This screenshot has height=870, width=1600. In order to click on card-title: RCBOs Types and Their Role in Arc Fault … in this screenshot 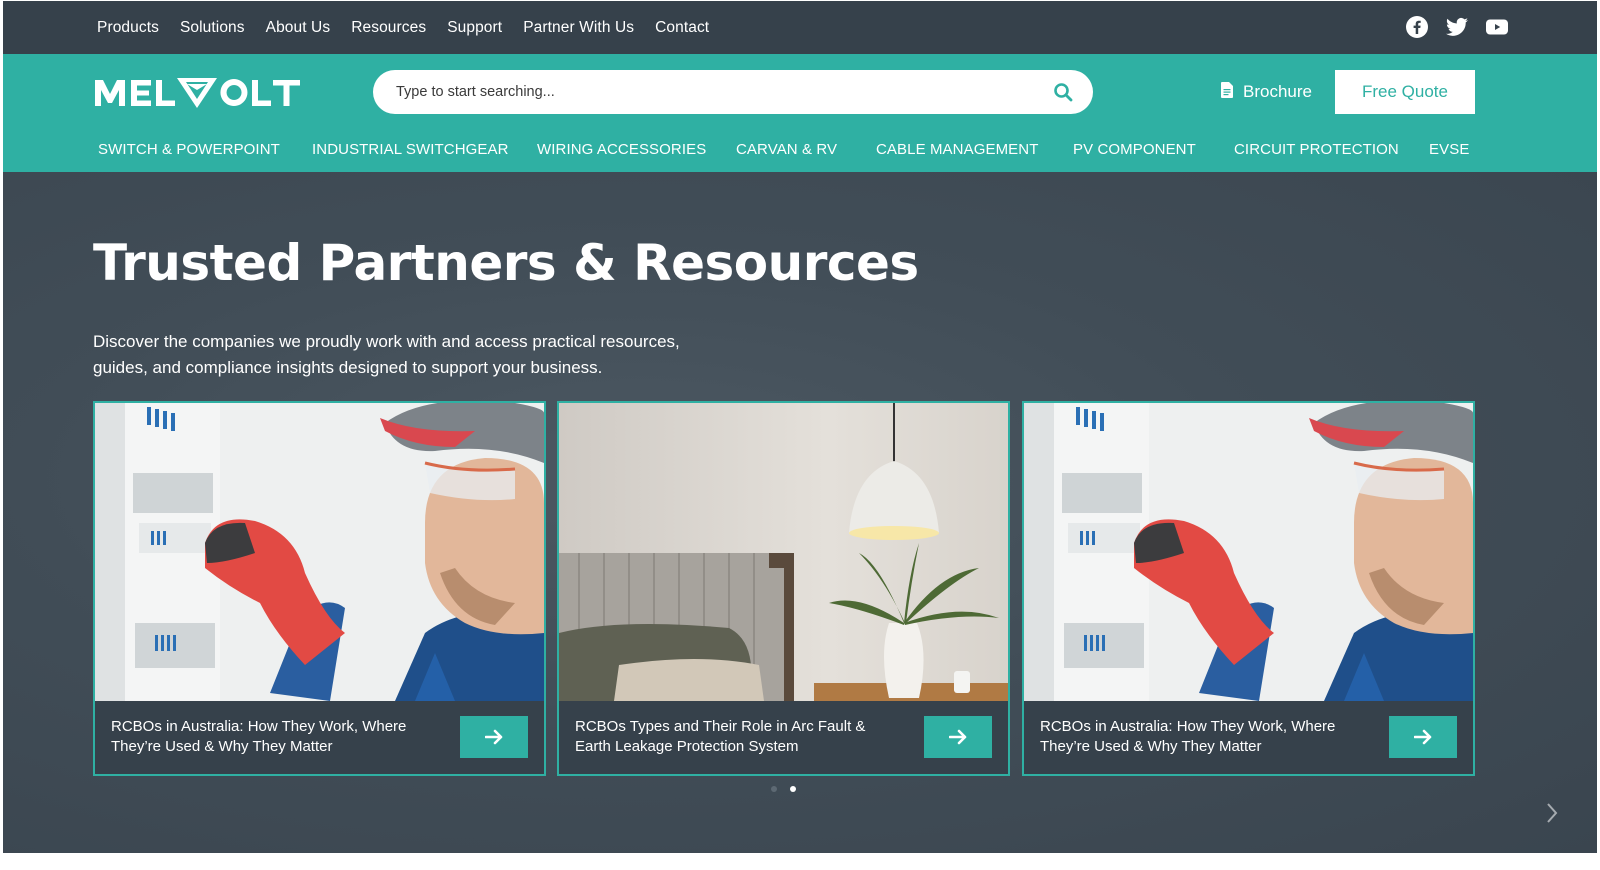, I will do `click(735, 737)`.